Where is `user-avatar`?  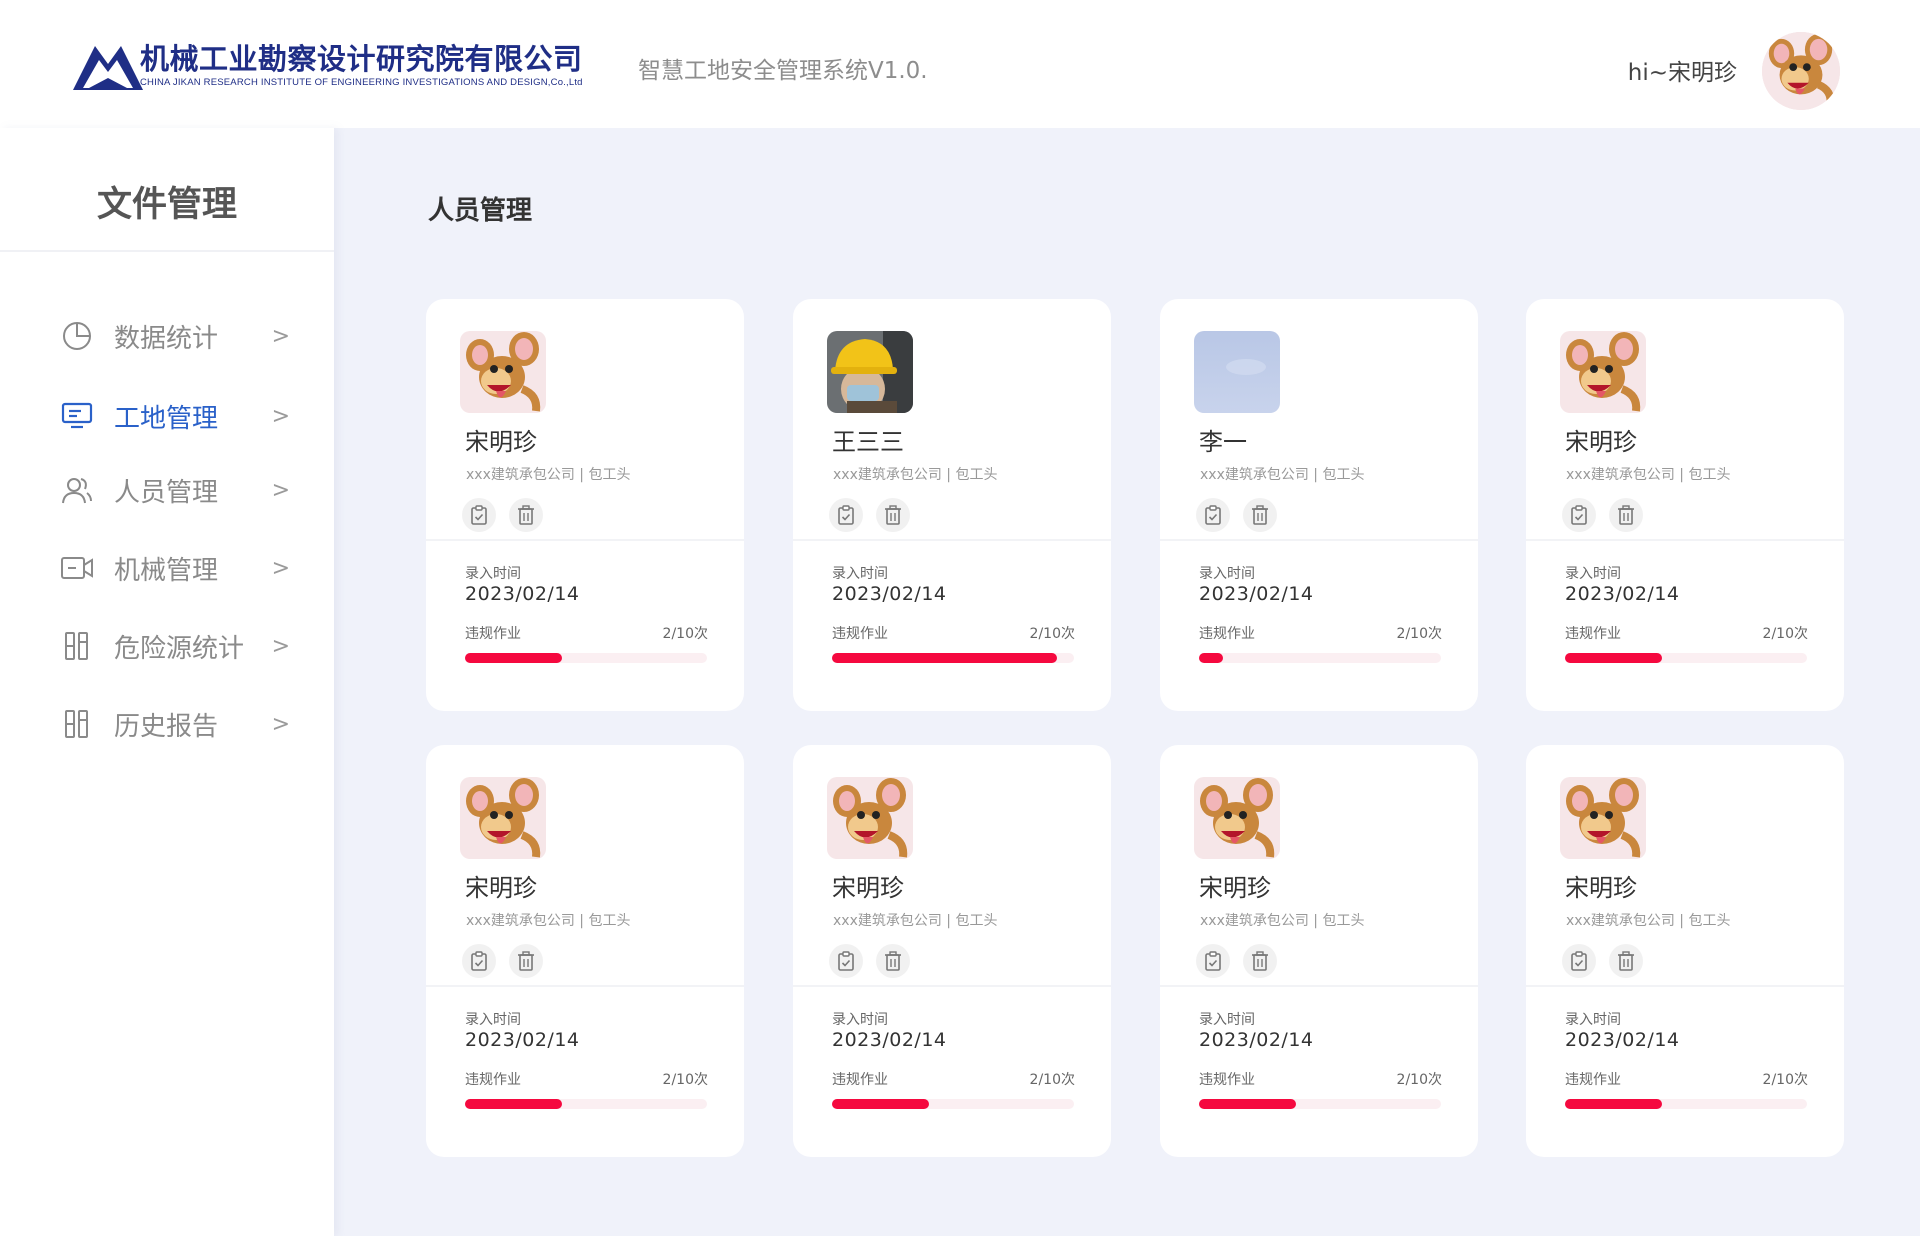 user-avatar is located at coordinates (1801, 71).